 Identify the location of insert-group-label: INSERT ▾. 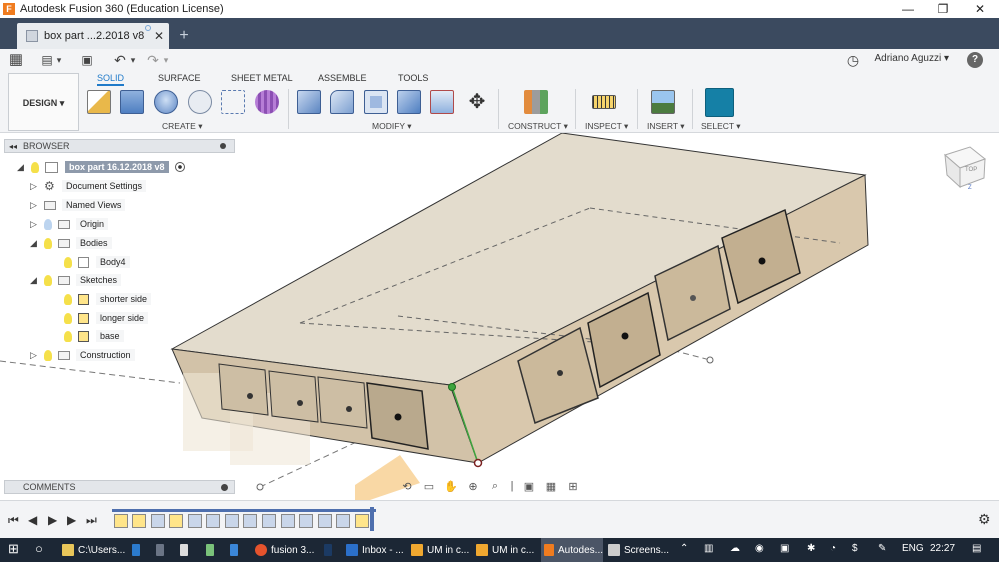
(666, 126).